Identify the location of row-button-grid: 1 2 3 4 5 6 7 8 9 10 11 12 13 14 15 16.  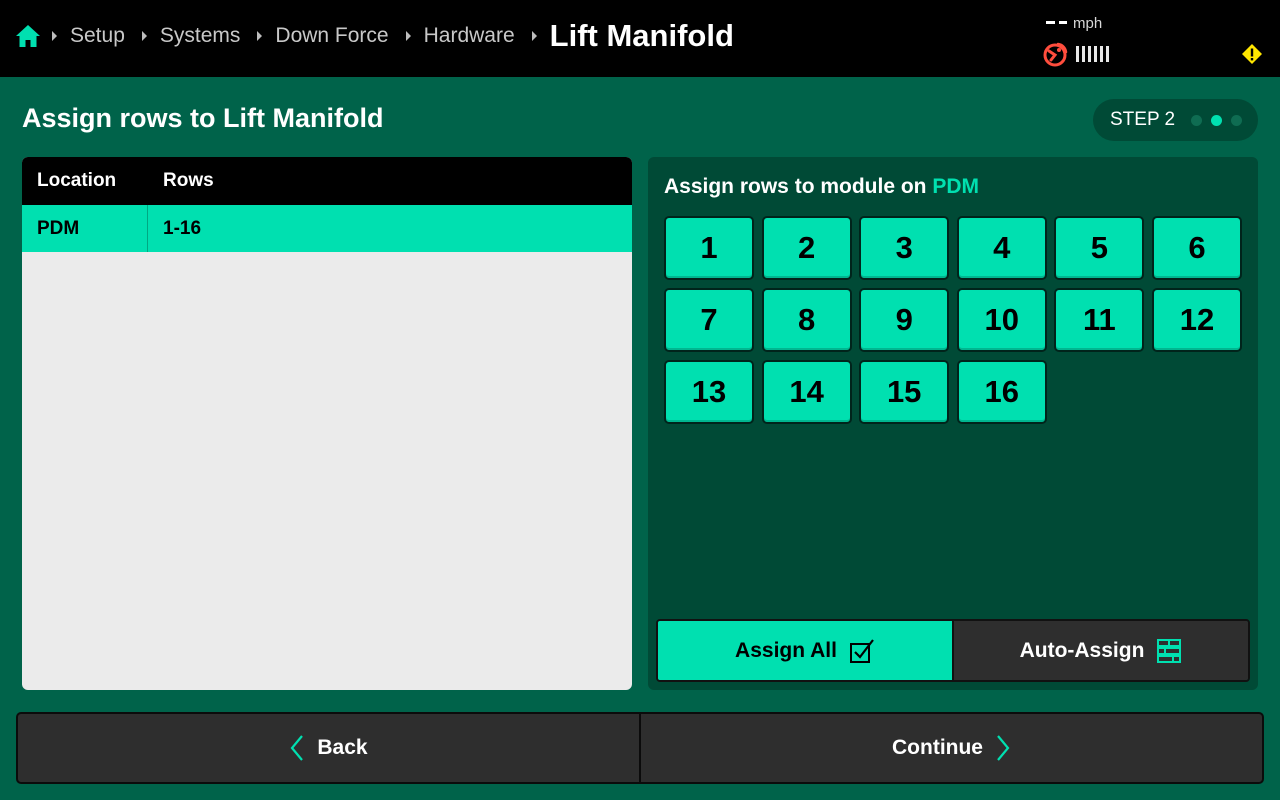
(954, 320).